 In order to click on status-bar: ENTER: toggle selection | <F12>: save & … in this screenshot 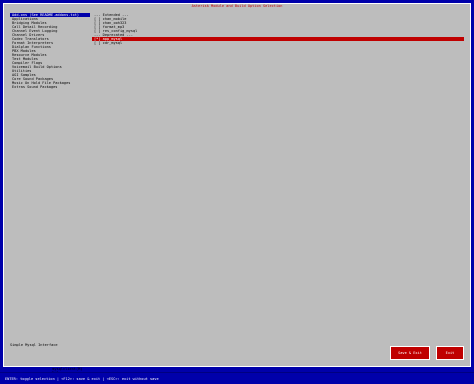, I will do `click(237, 378)`.